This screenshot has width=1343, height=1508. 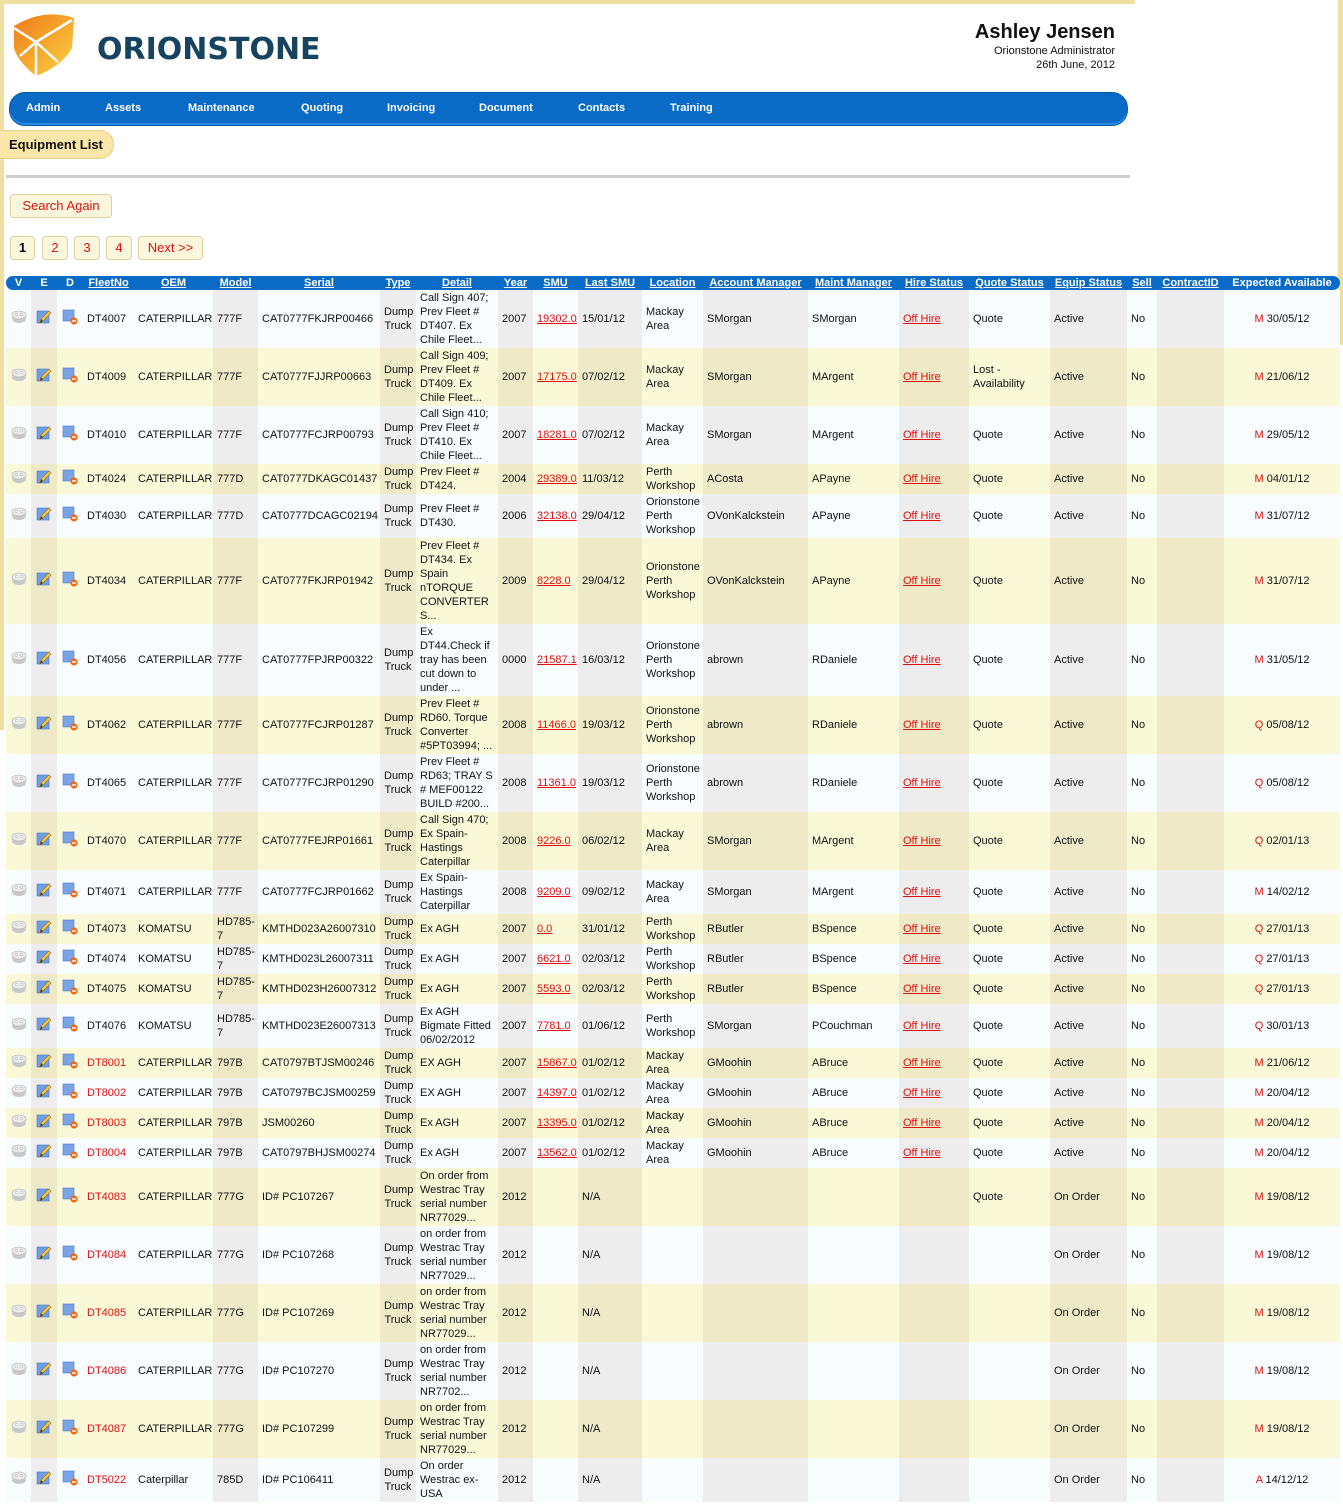 I want to click on column-header-sell: Sell, so click(x=1142, y=283).